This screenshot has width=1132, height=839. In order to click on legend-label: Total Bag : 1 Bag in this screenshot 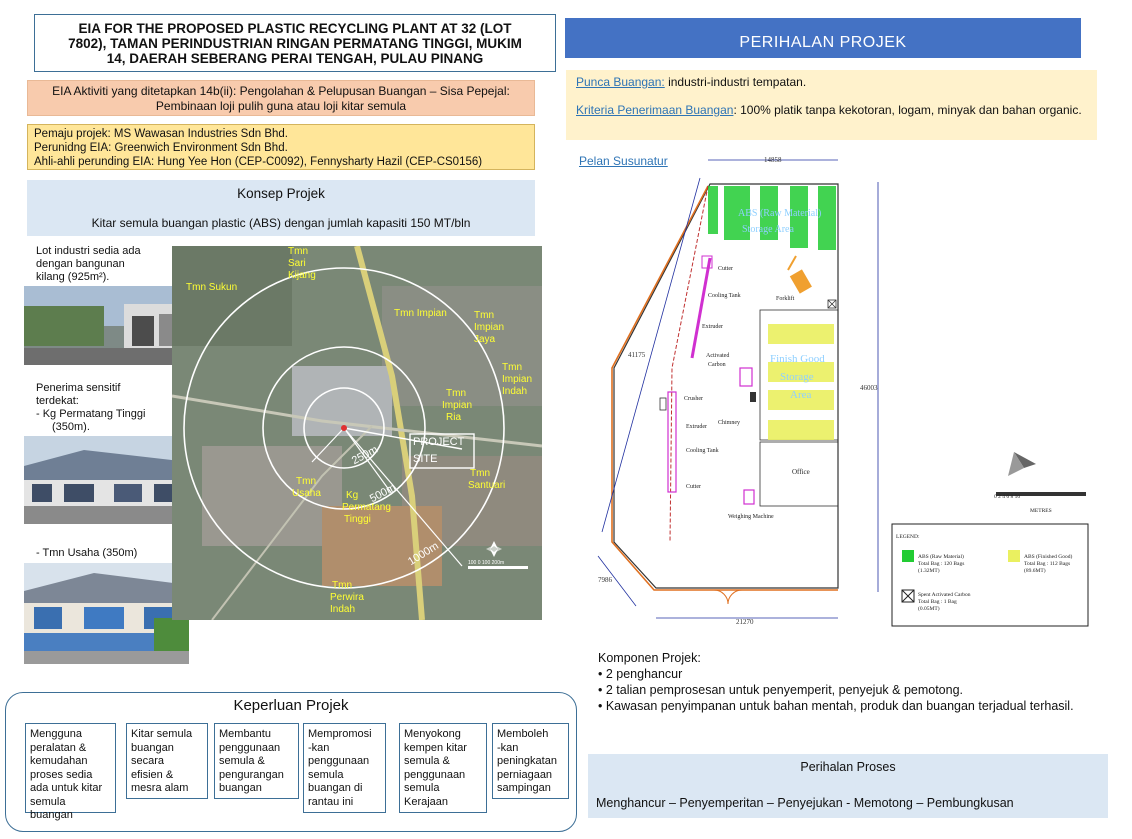, I will do `click(937, 602)`.